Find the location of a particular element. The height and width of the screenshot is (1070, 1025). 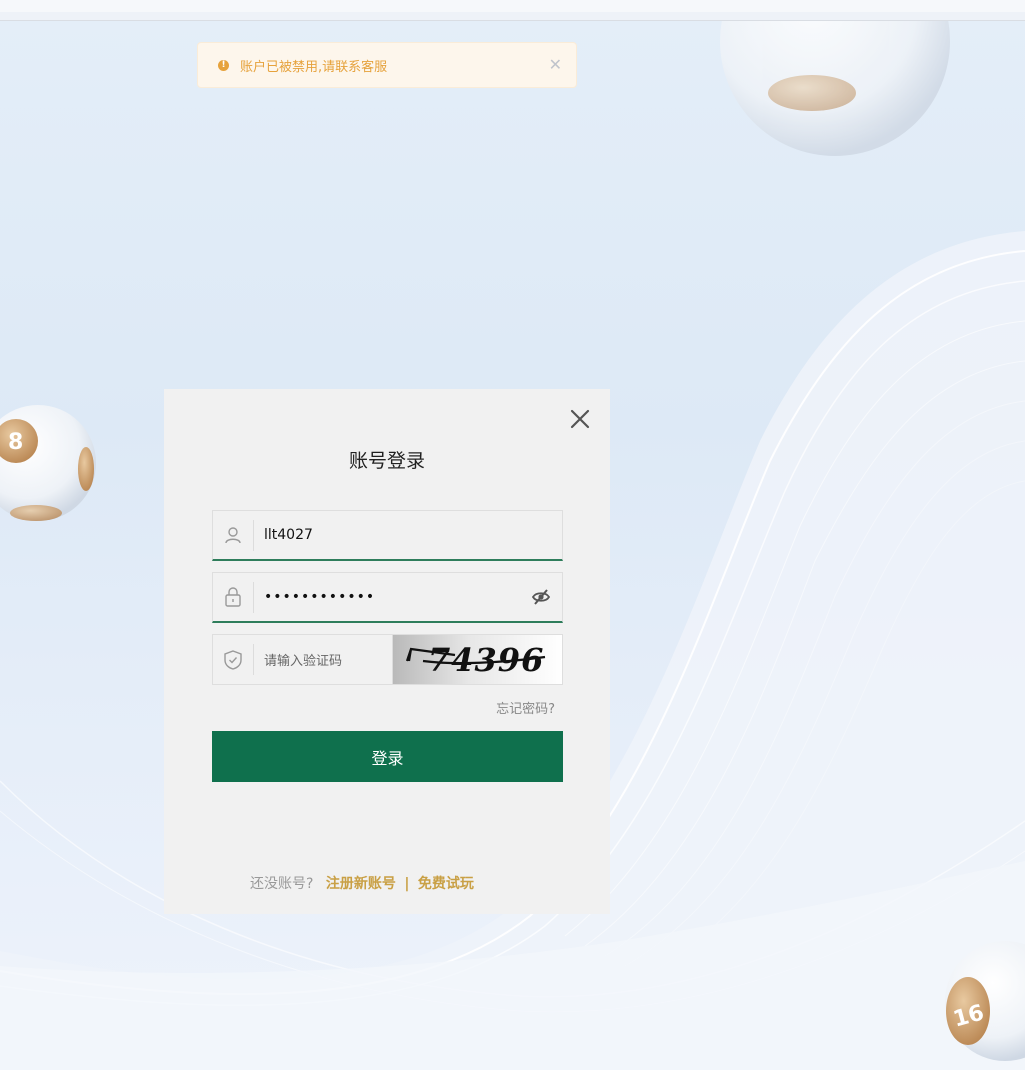

forgot-password-link: 忘记密码? is located at coordinates (525, 707).